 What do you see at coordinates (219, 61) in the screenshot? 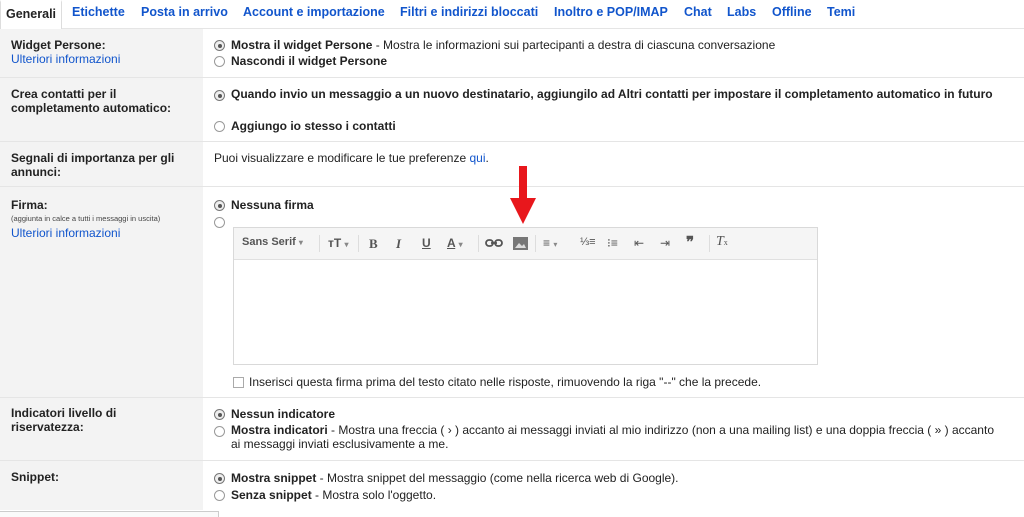
I see `widget-hide-radio` at bounding box center [219, 61].